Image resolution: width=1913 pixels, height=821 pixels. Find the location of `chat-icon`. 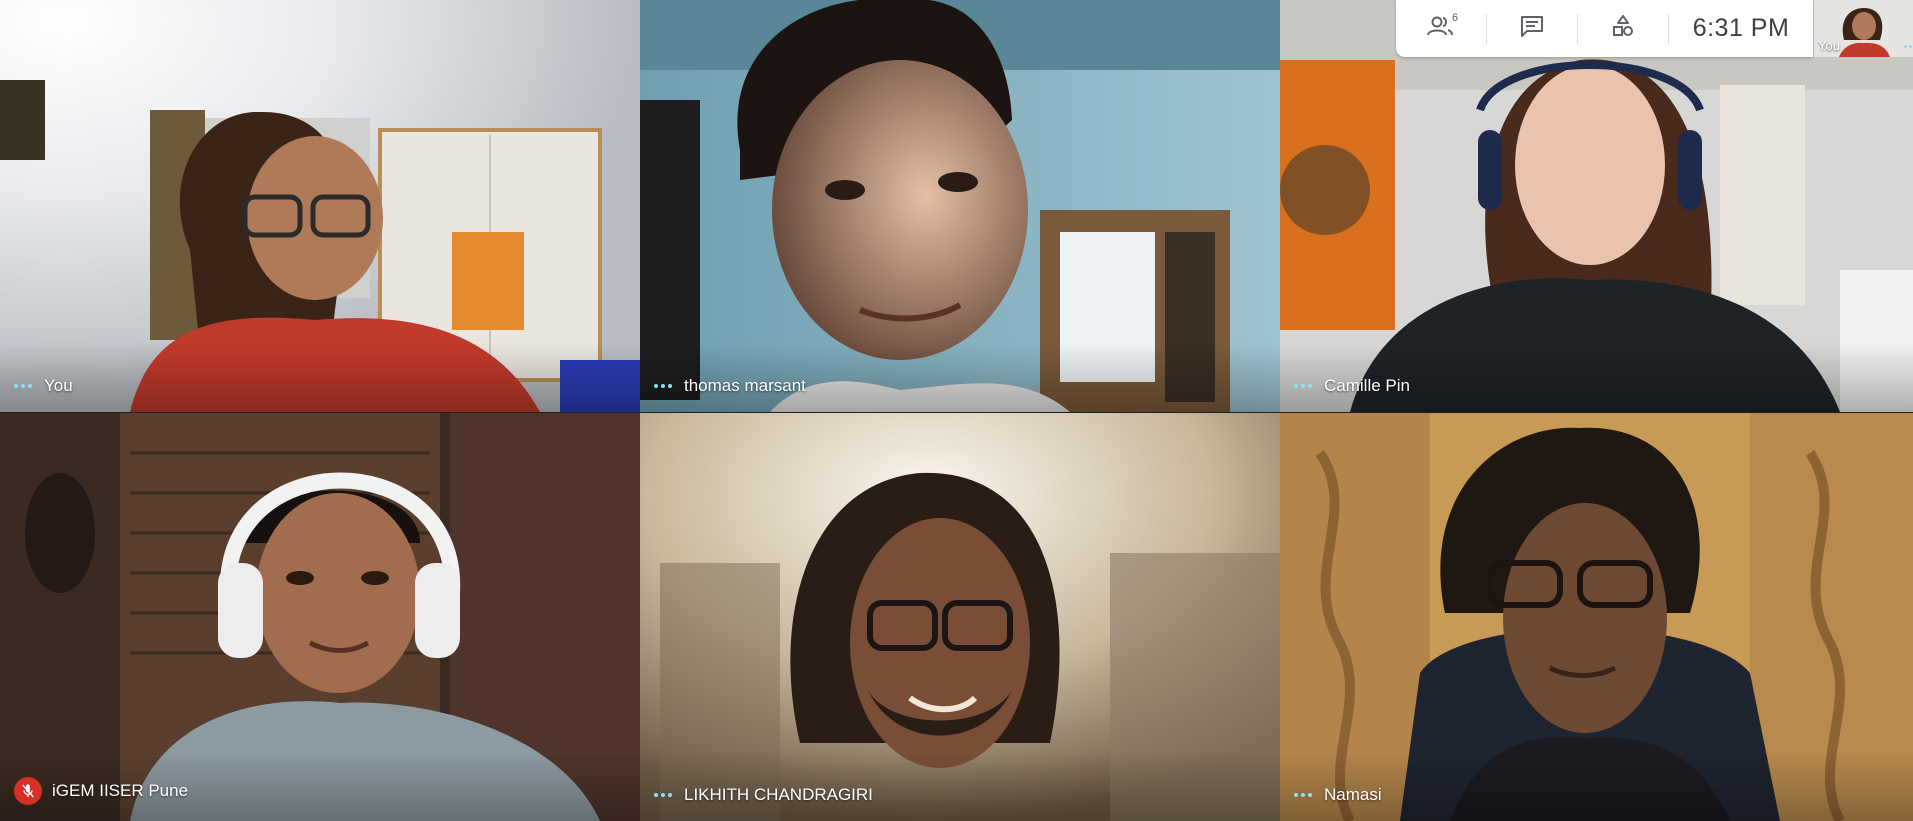

chat-icon is located at coordinates (1532, 28).